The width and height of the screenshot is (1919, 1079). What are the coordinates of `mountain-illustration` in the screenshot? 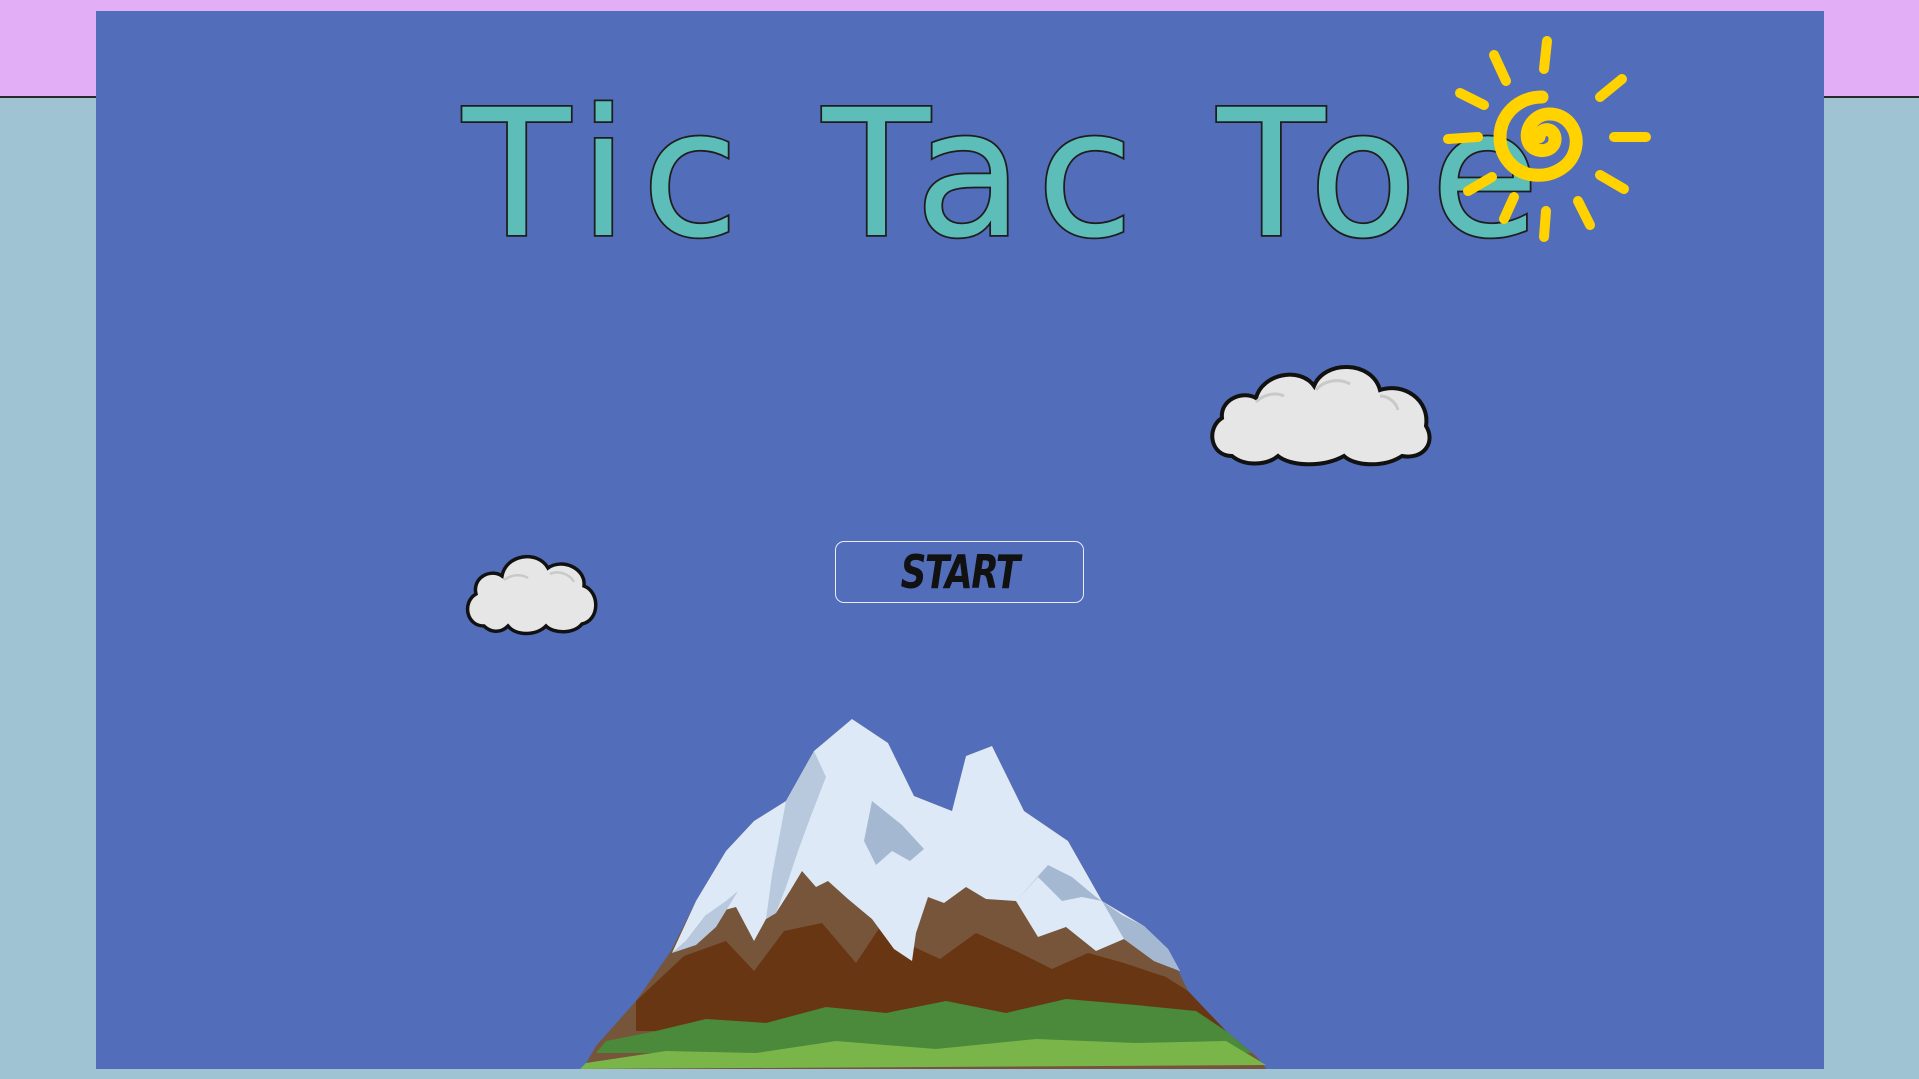 It's located at (923, 894).